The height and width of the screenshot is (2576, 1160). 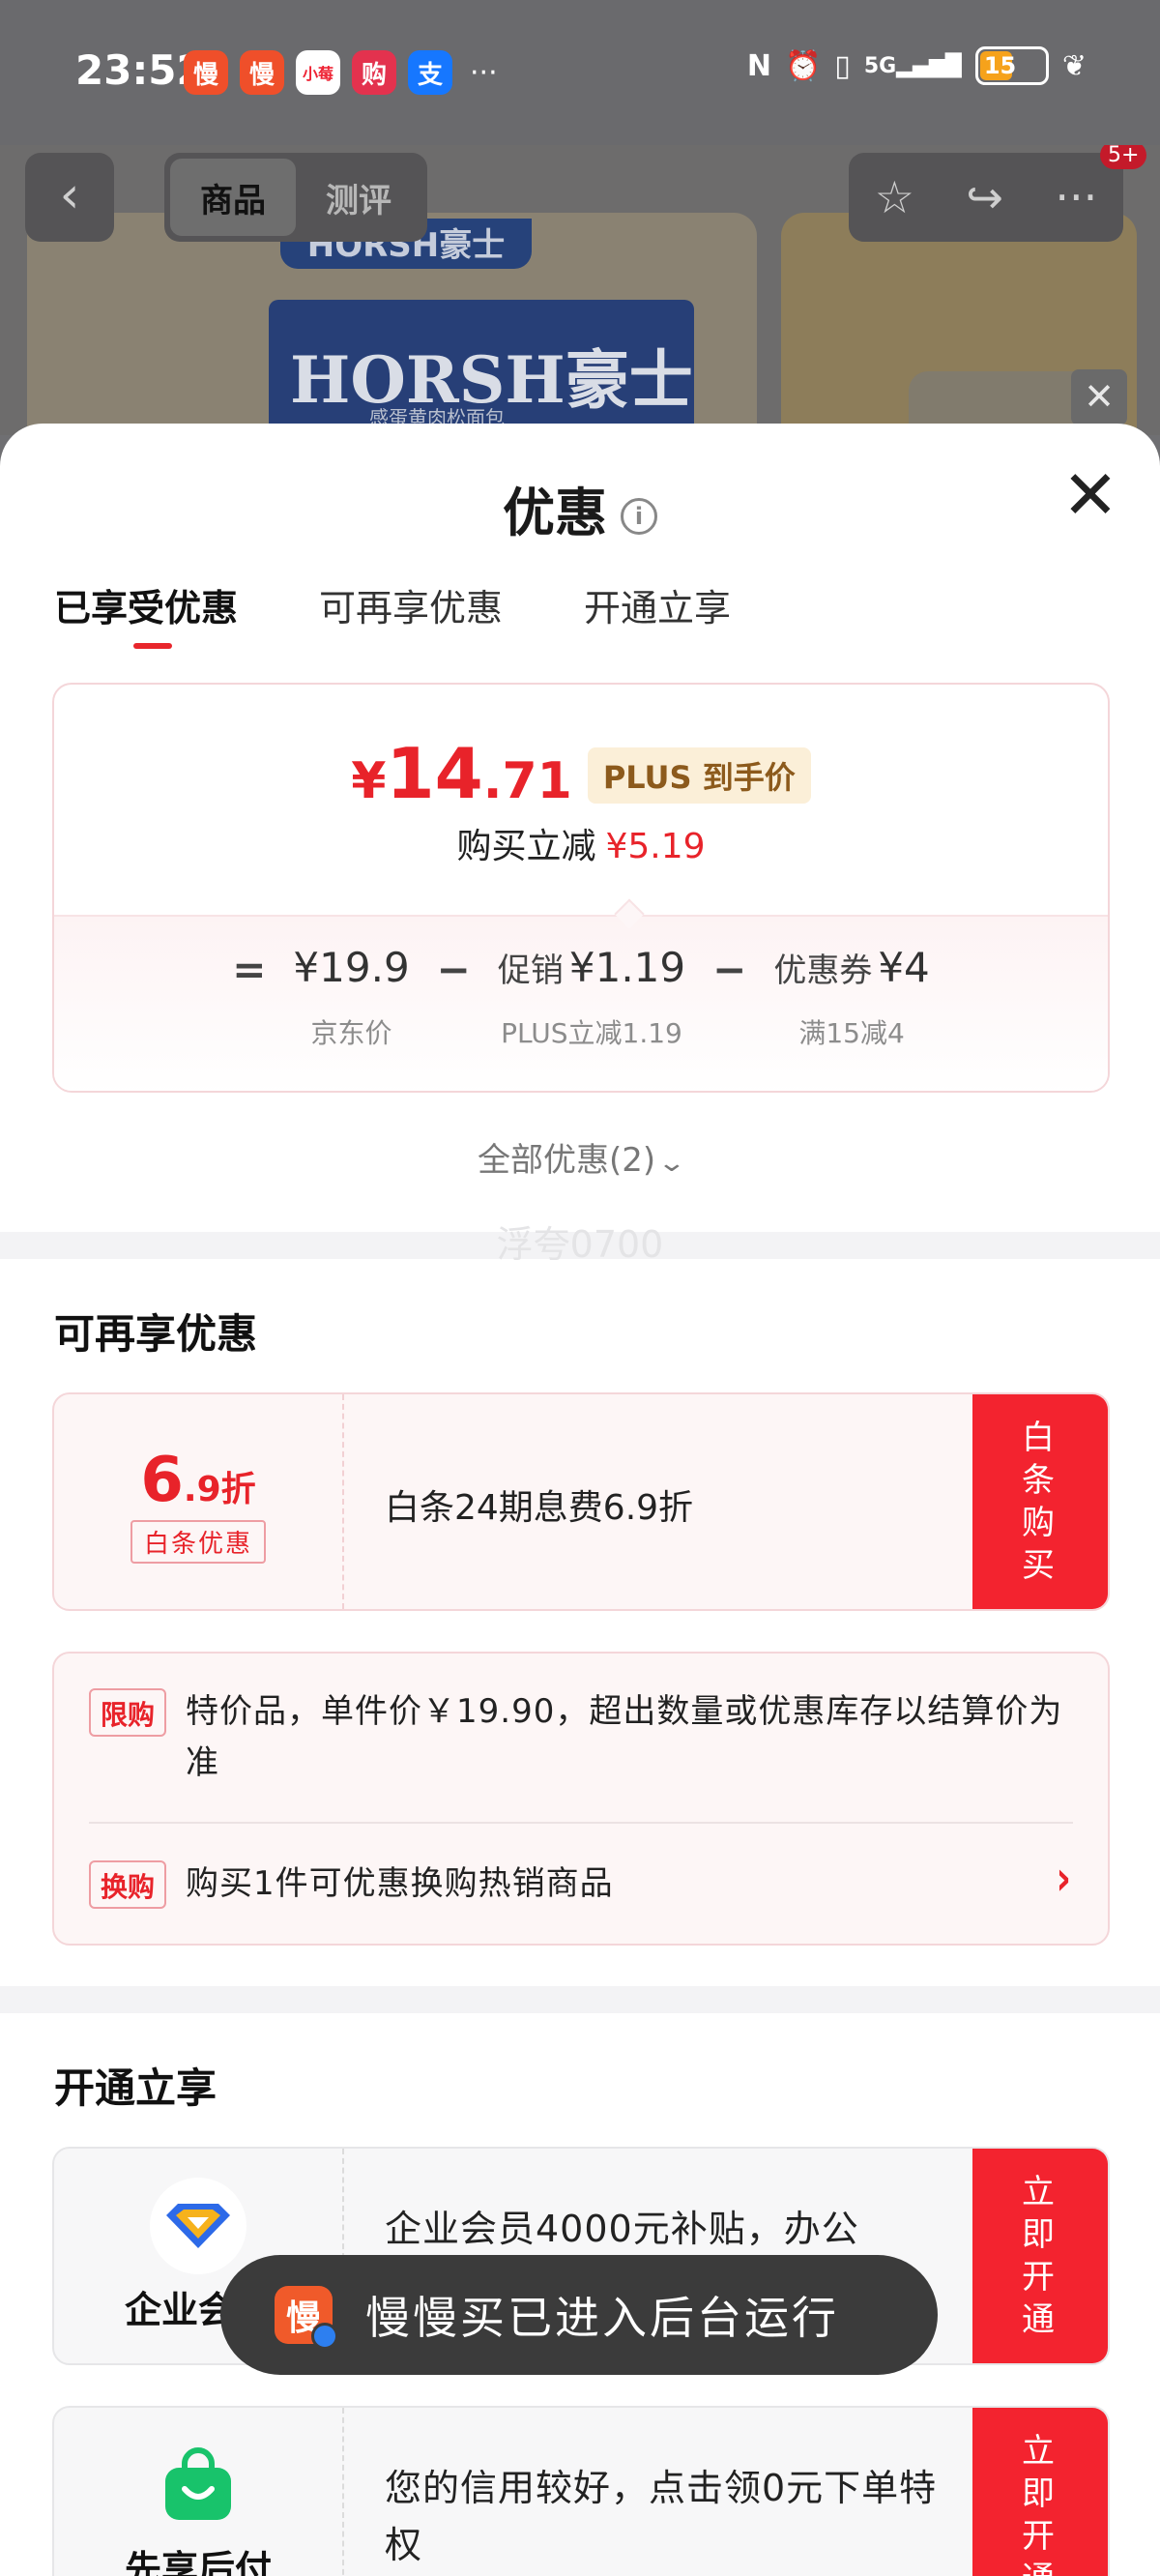 I want to click on message-badge: 5+, so click(x=1123, y=157).